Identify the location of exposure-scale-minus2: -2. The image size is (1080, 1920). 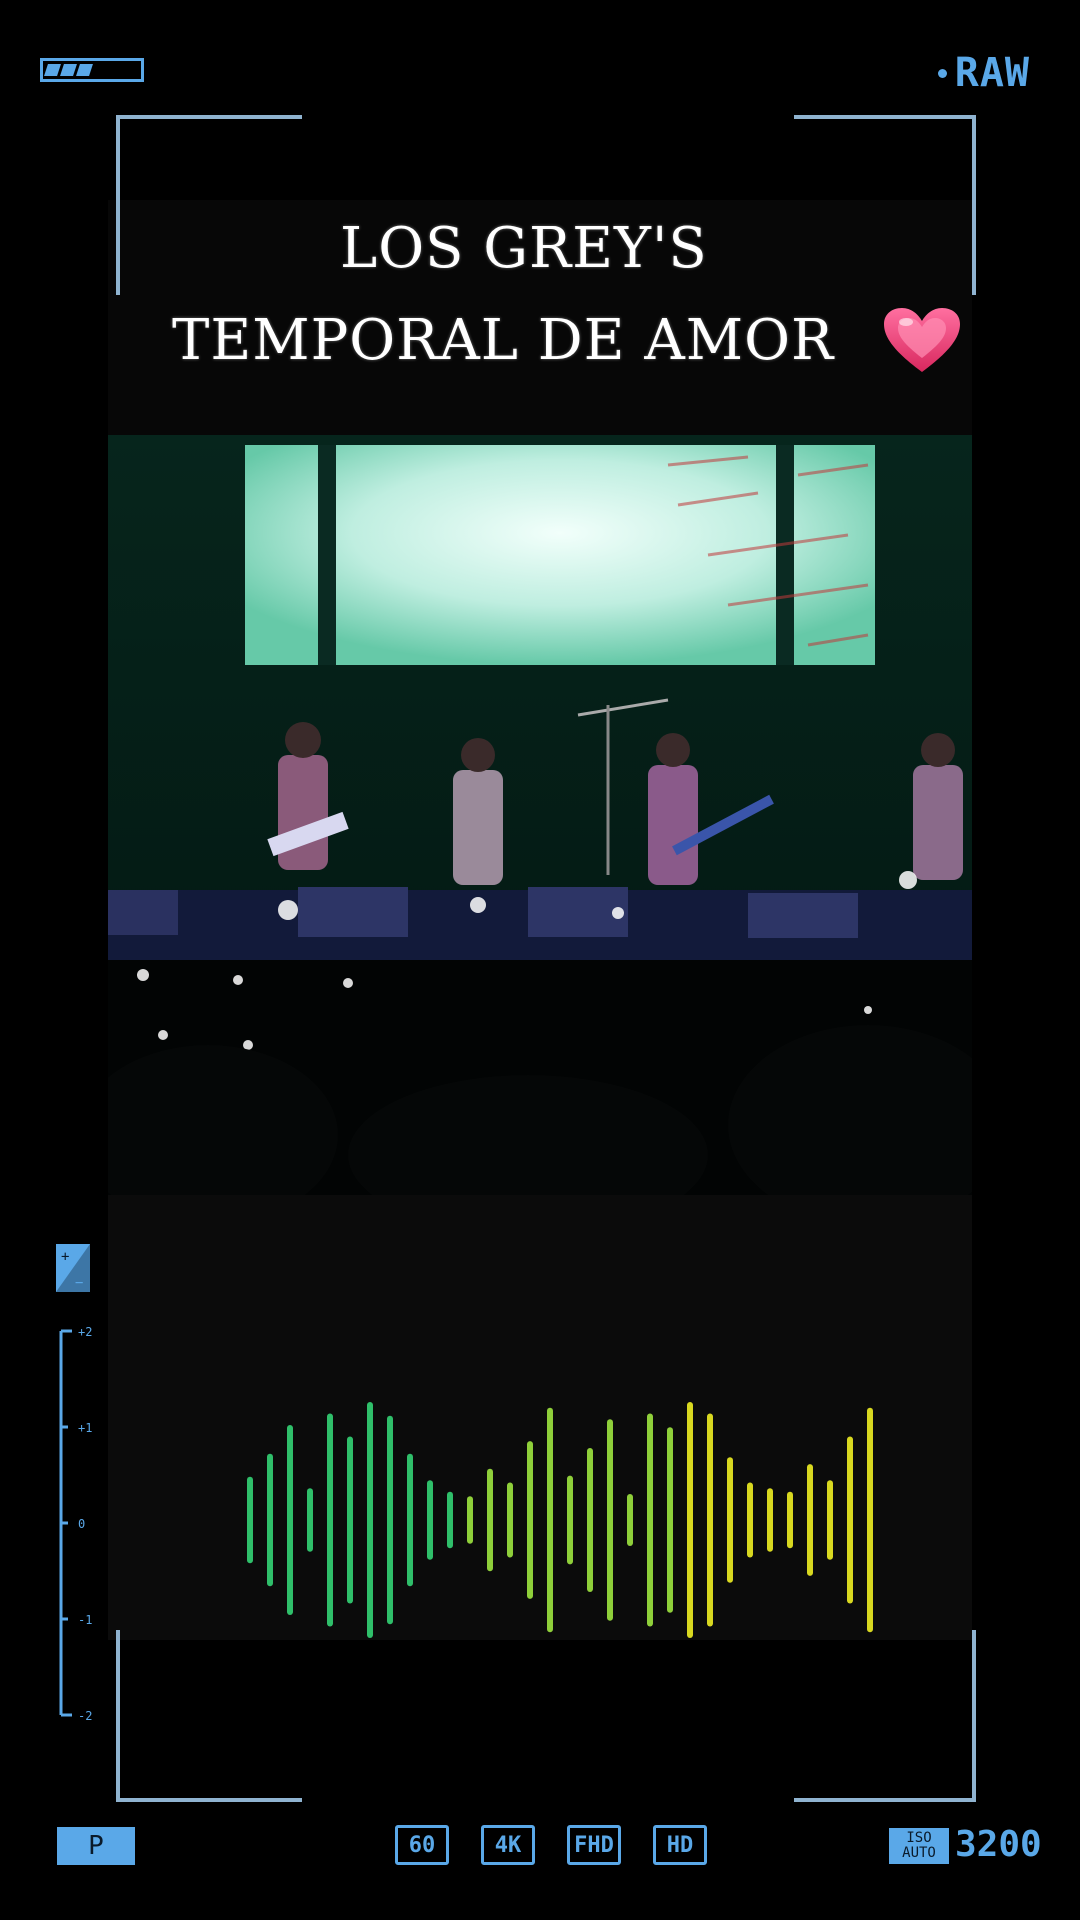
(85, 1716).